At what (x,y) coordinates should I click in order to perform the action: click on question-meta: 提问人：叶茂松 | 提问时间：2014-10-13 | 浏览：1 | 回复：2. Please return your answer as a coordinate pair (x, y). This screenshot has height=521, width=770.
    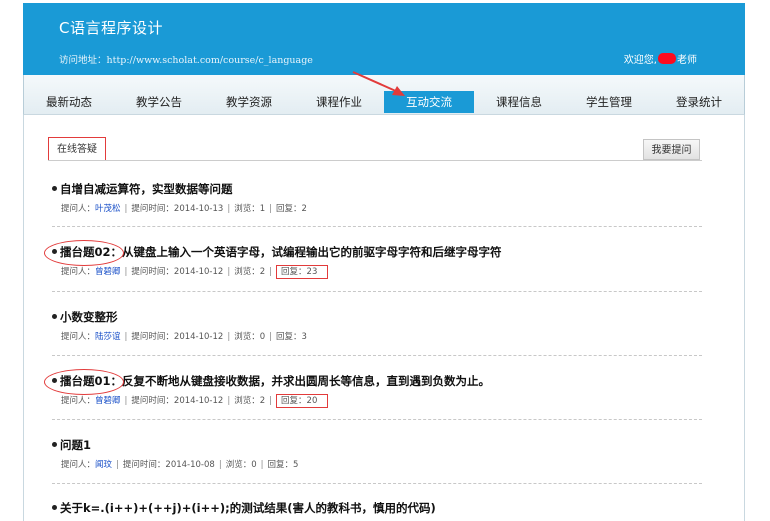
    Looking at the image, I should click on (184, 209).